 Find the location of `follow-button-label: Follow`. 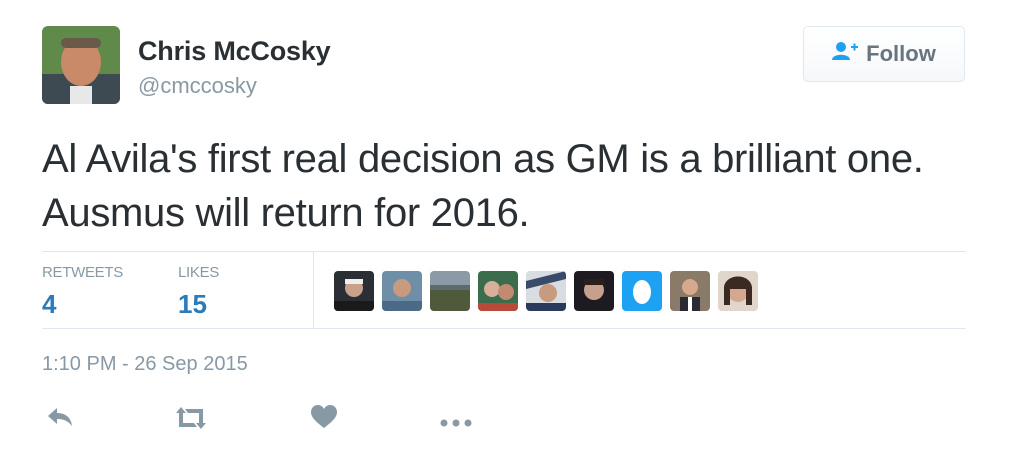

follow-button-label: Follow is located at coordinates (901, 53).